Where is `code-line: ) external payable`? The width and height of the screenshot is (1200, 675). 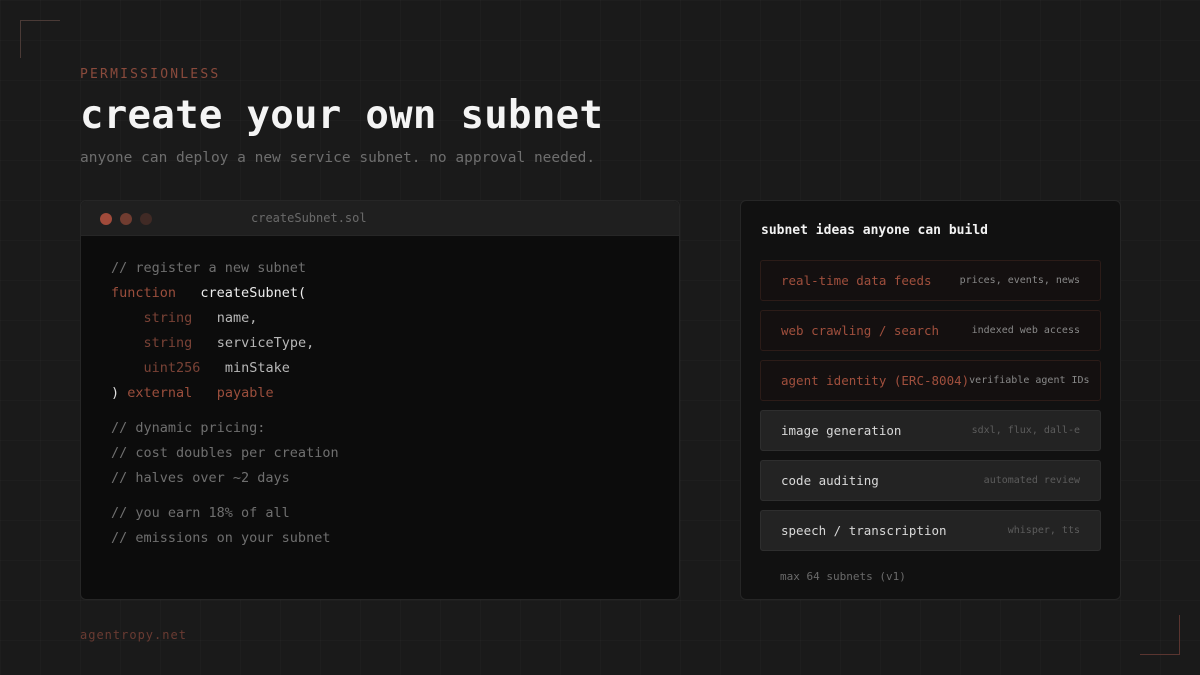
code-line: ) external payable is located at coordinates (225, 393).